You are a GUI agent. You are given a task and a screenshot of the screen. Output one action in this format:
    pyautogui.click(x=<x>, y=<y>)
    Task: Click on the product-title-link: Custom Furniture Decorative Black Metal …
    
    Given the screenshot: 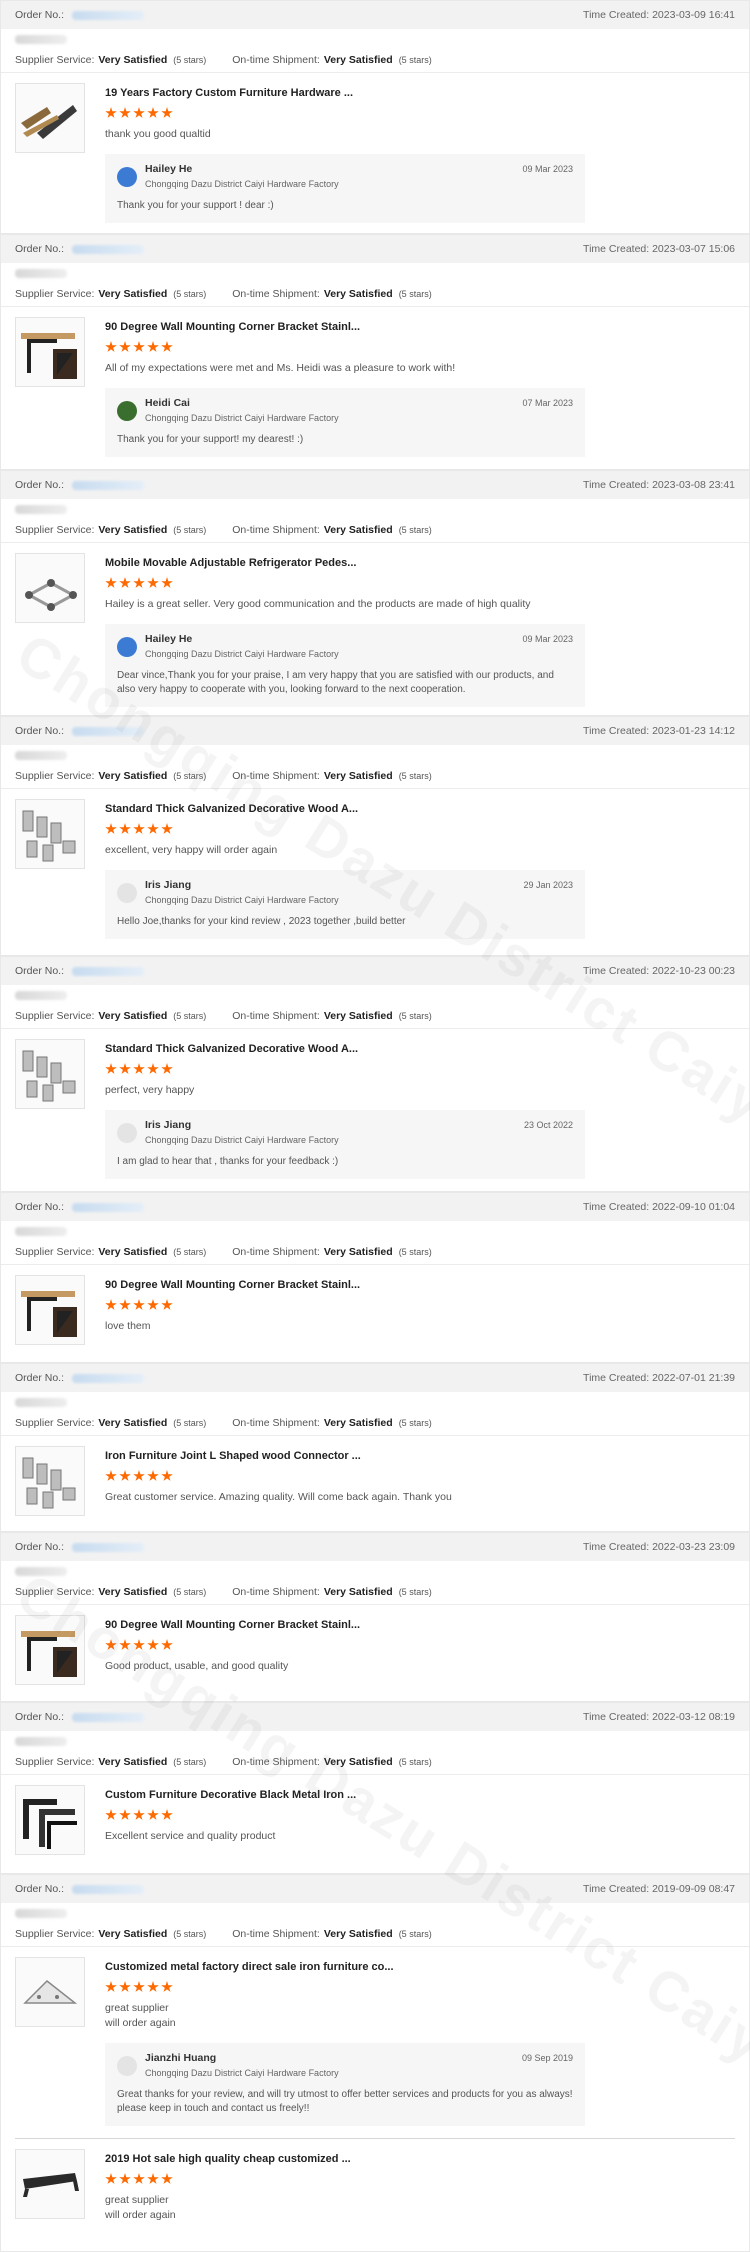 What is the action you would take?
    pyautogui.click(x=345, y=1795)
    